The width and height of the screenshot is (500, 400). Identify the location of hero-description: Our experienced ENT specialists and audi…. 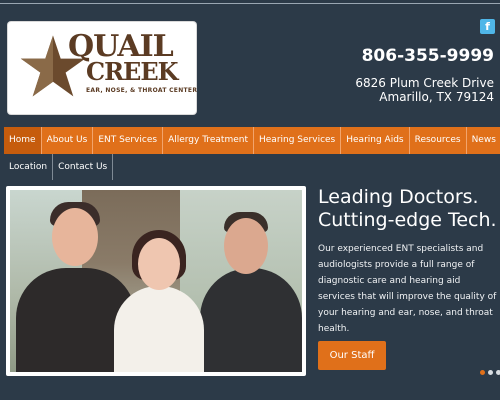
(407, 289).